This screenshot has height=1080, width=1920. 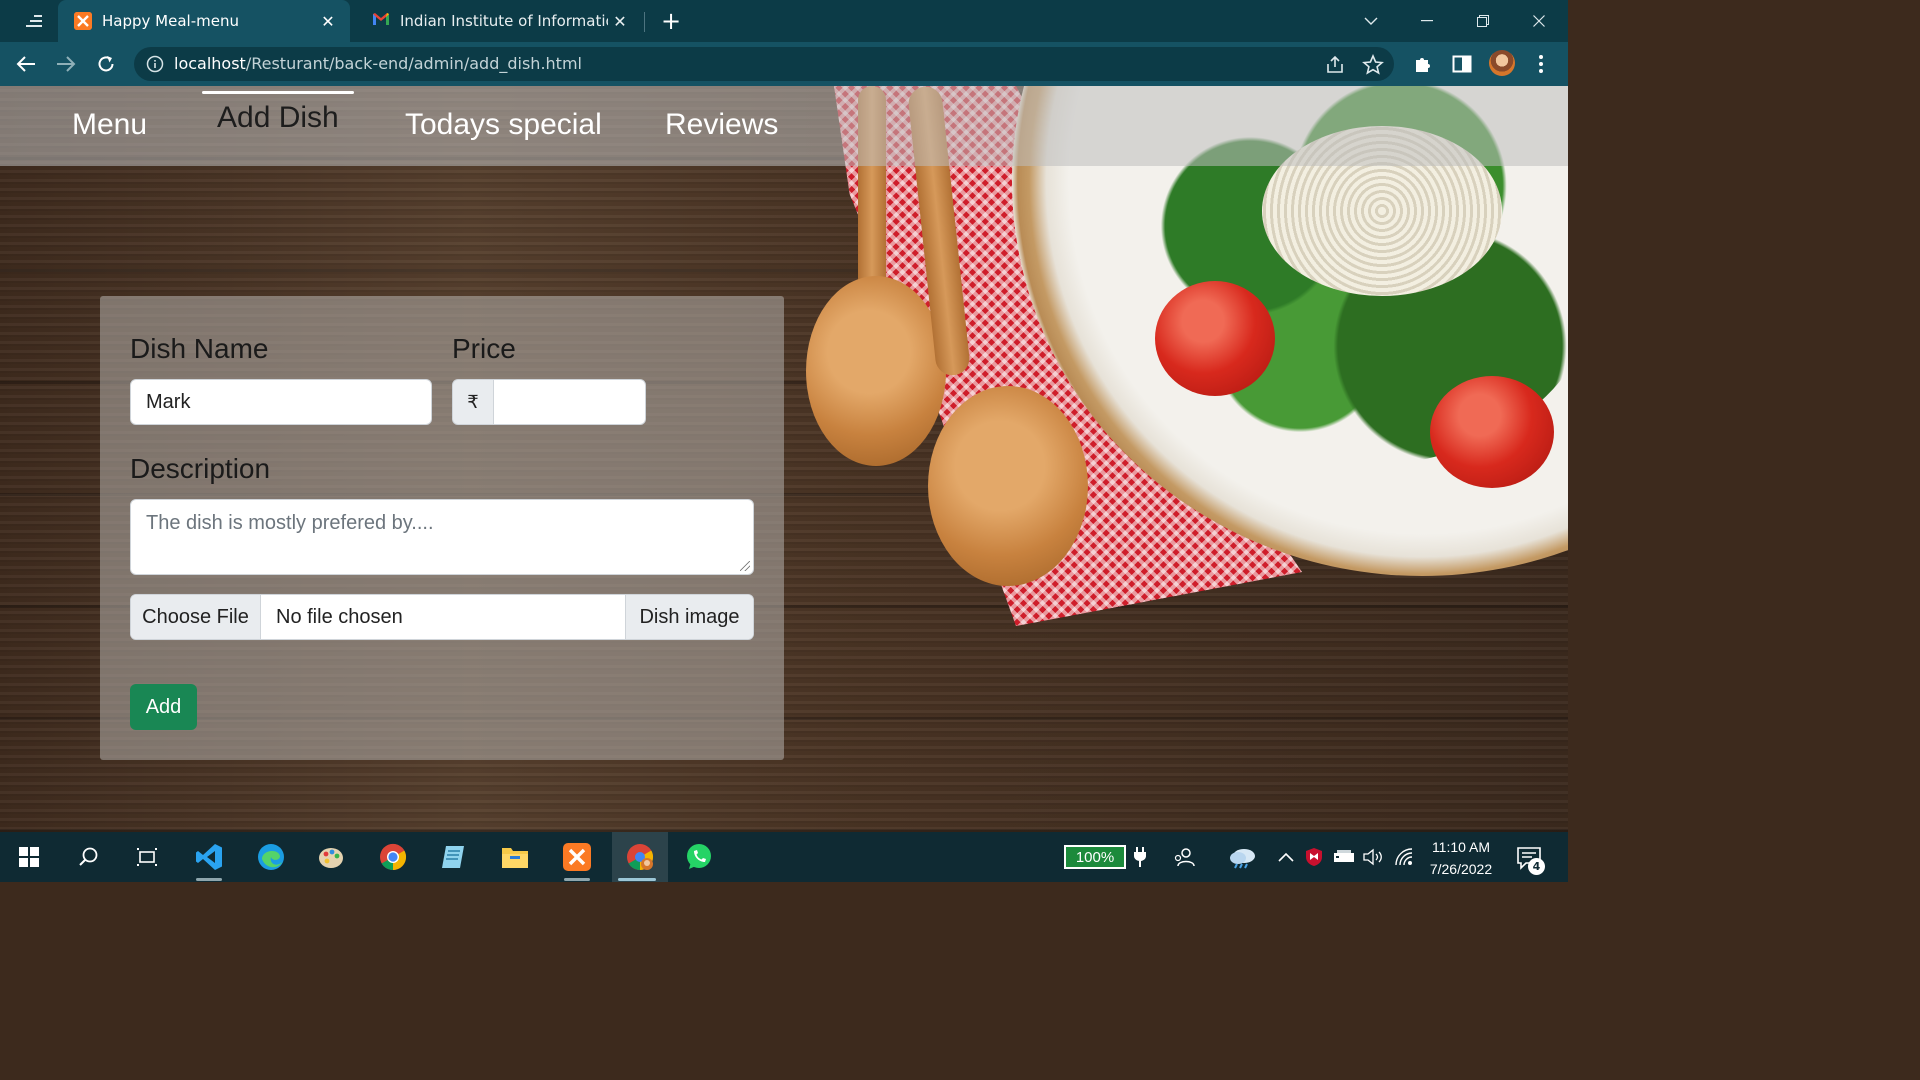 I want to click on profile-avatar, so click(x=1502, y=63).